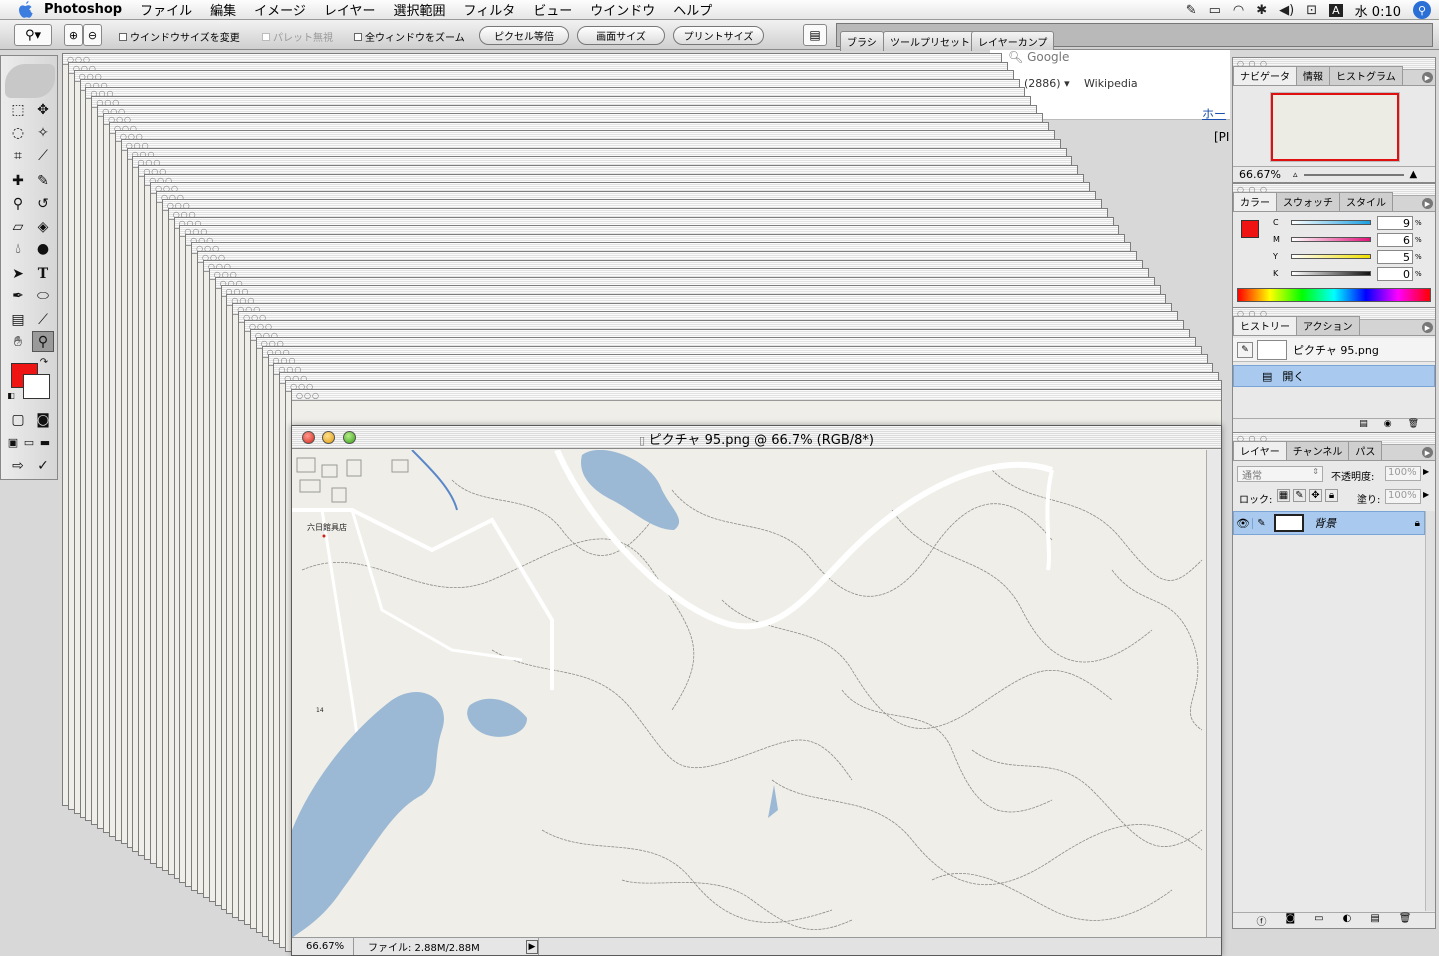 This screenshot has width=1439, height=956. What do you see at coordinates (18, 203) in the screenshot?
I see `clone-stamp-tool-icon: ⚲` at bounding box center [18, 203].